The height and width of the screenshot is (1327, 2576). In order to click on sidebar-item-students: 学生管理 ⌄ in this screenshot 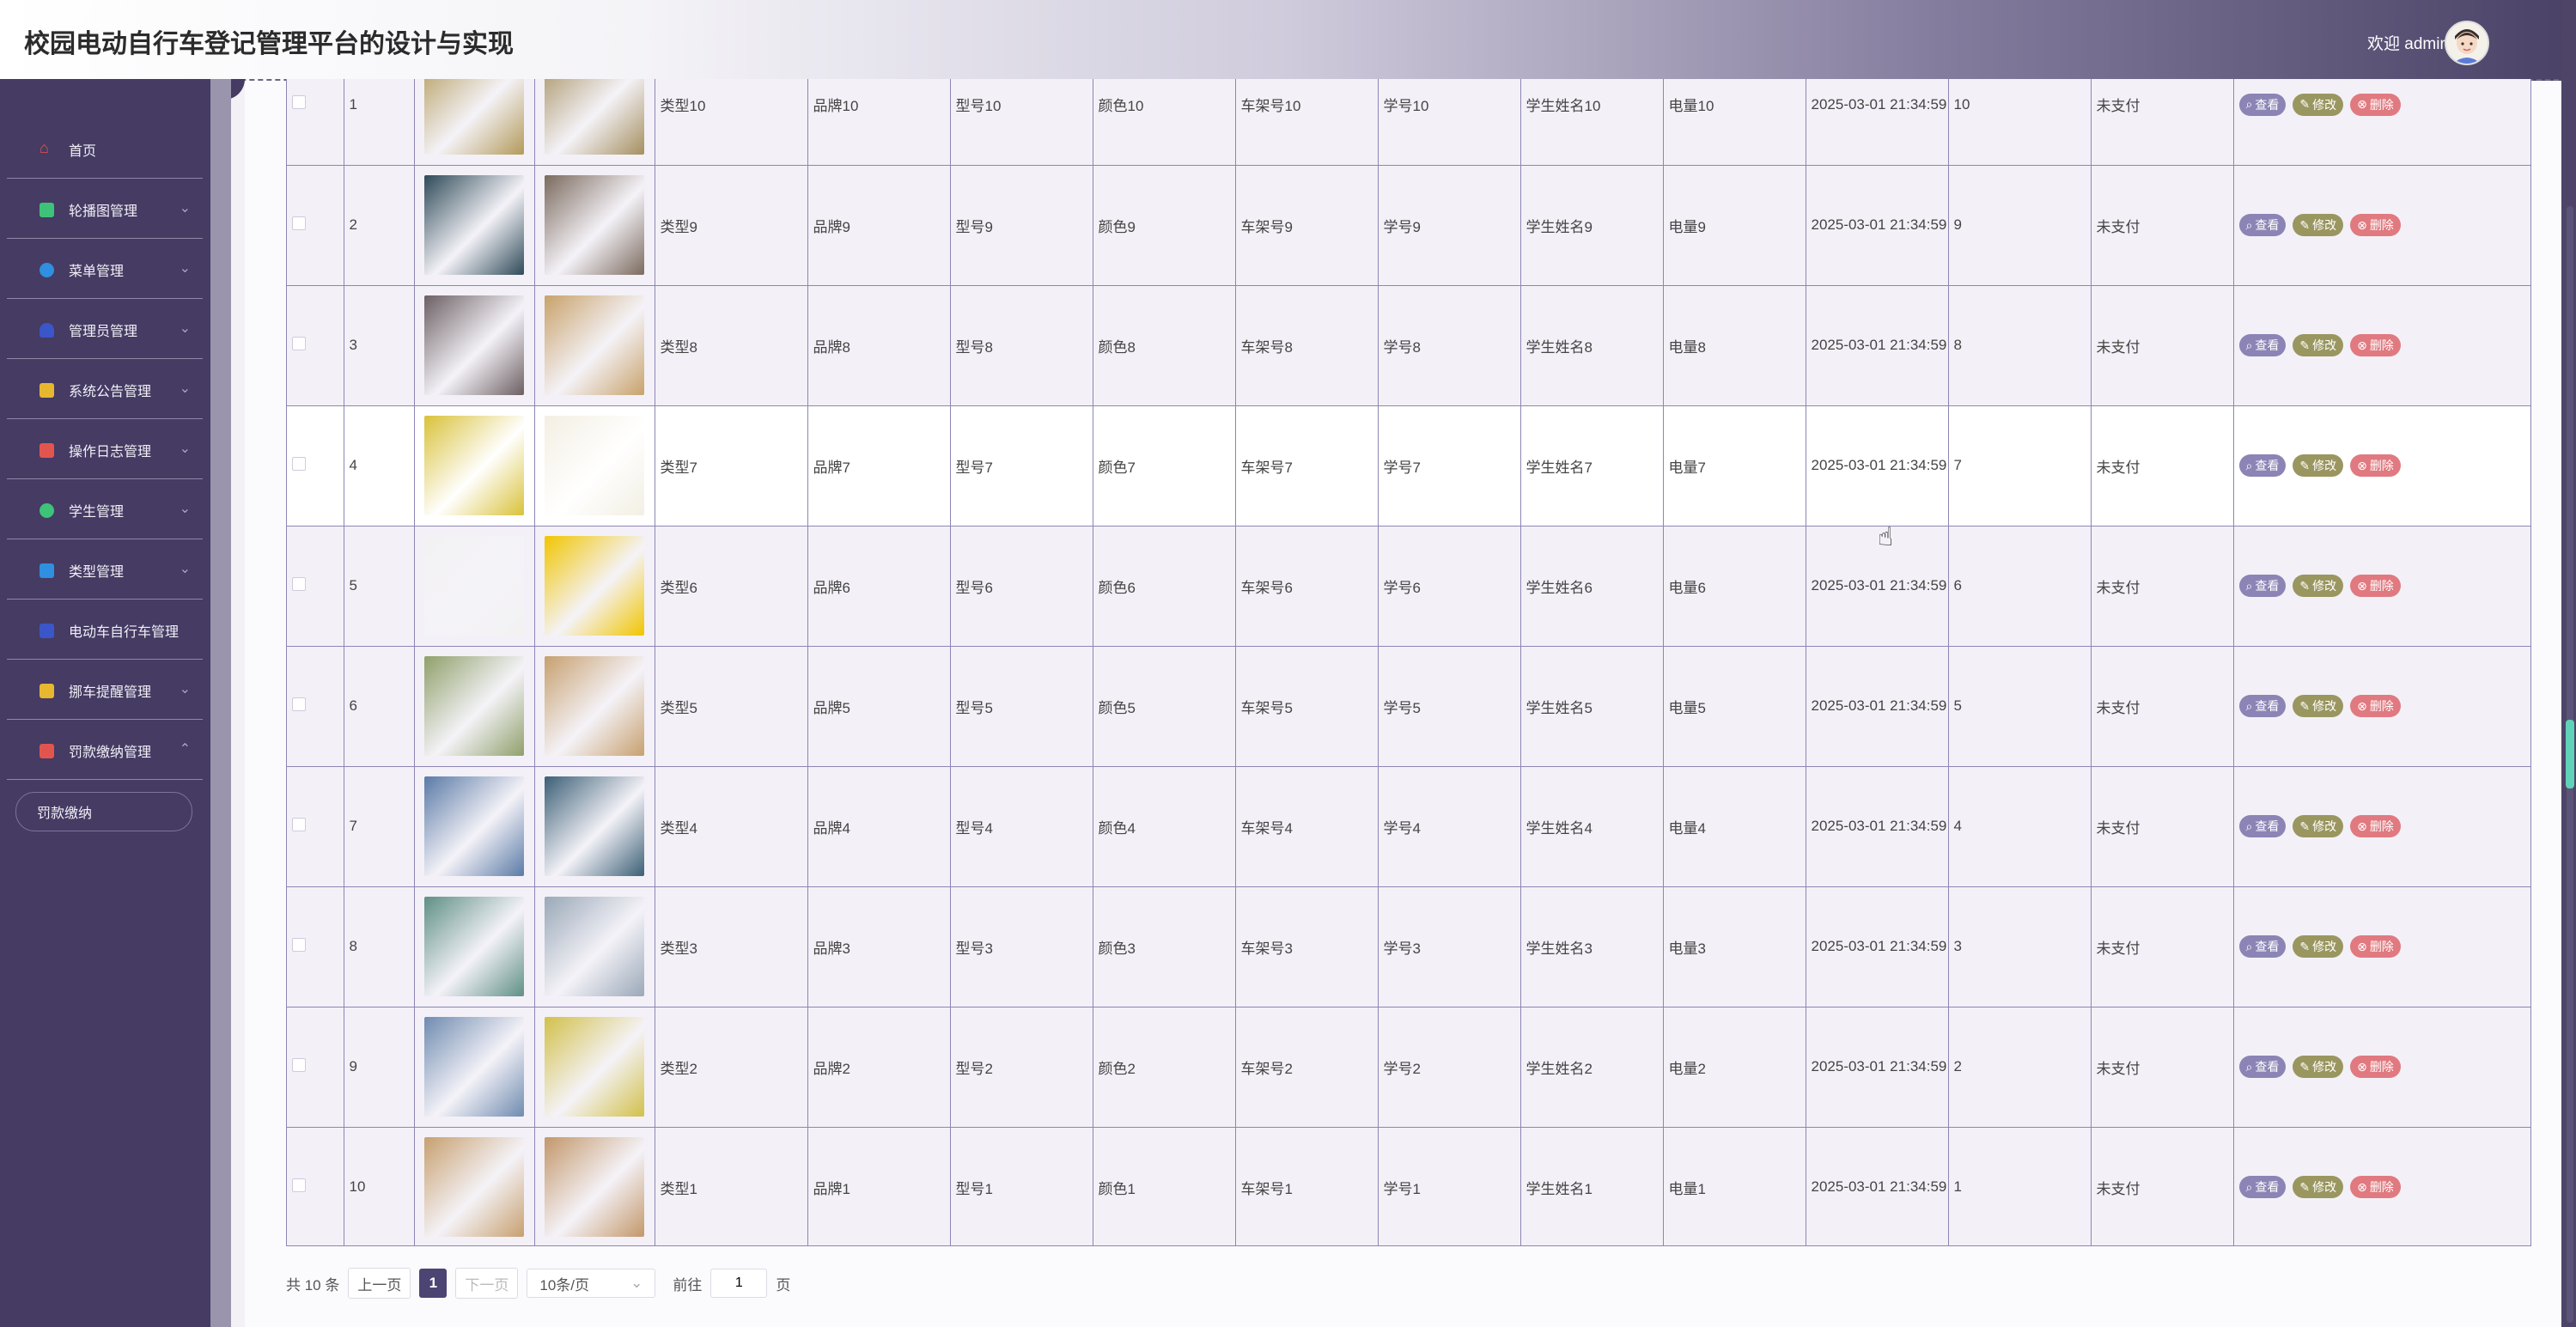, I will do `click(105, 510)`.